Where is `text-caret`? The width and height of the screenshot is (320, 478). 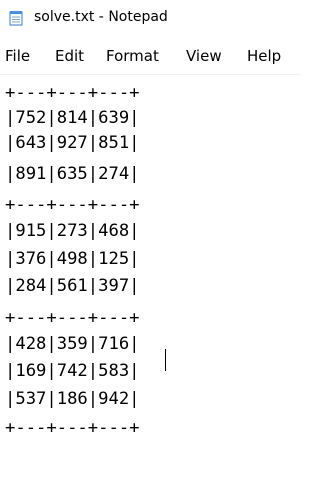
text-caret is located at coordinates (165, 360).